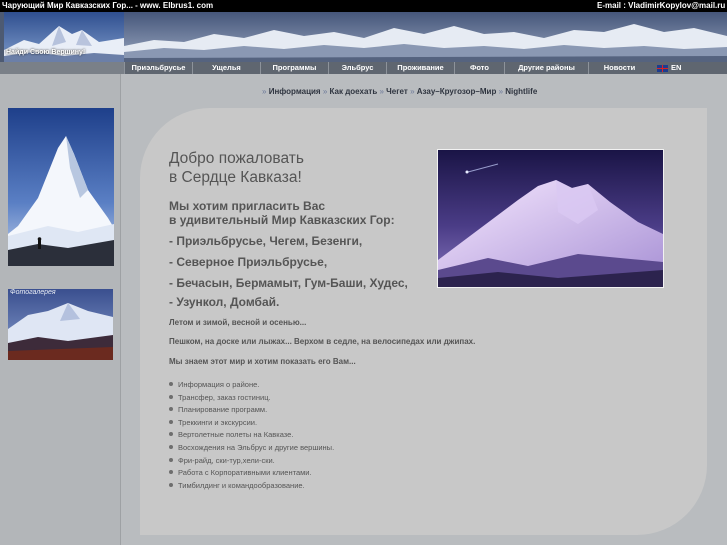  I want to click on list-item: Информация о районе., so click(251, 385).